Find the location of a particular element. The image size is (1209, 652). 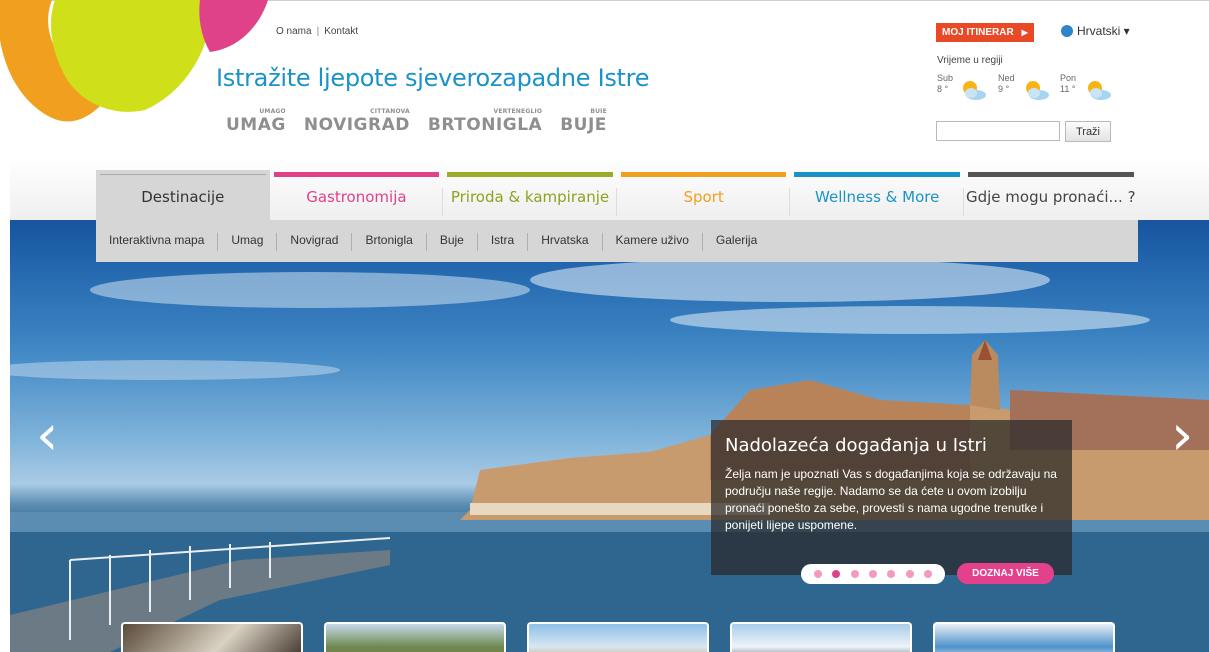

town-brtonigla: VERTENEGLIO BRTONIGLA is located at coordinates (485, 121).